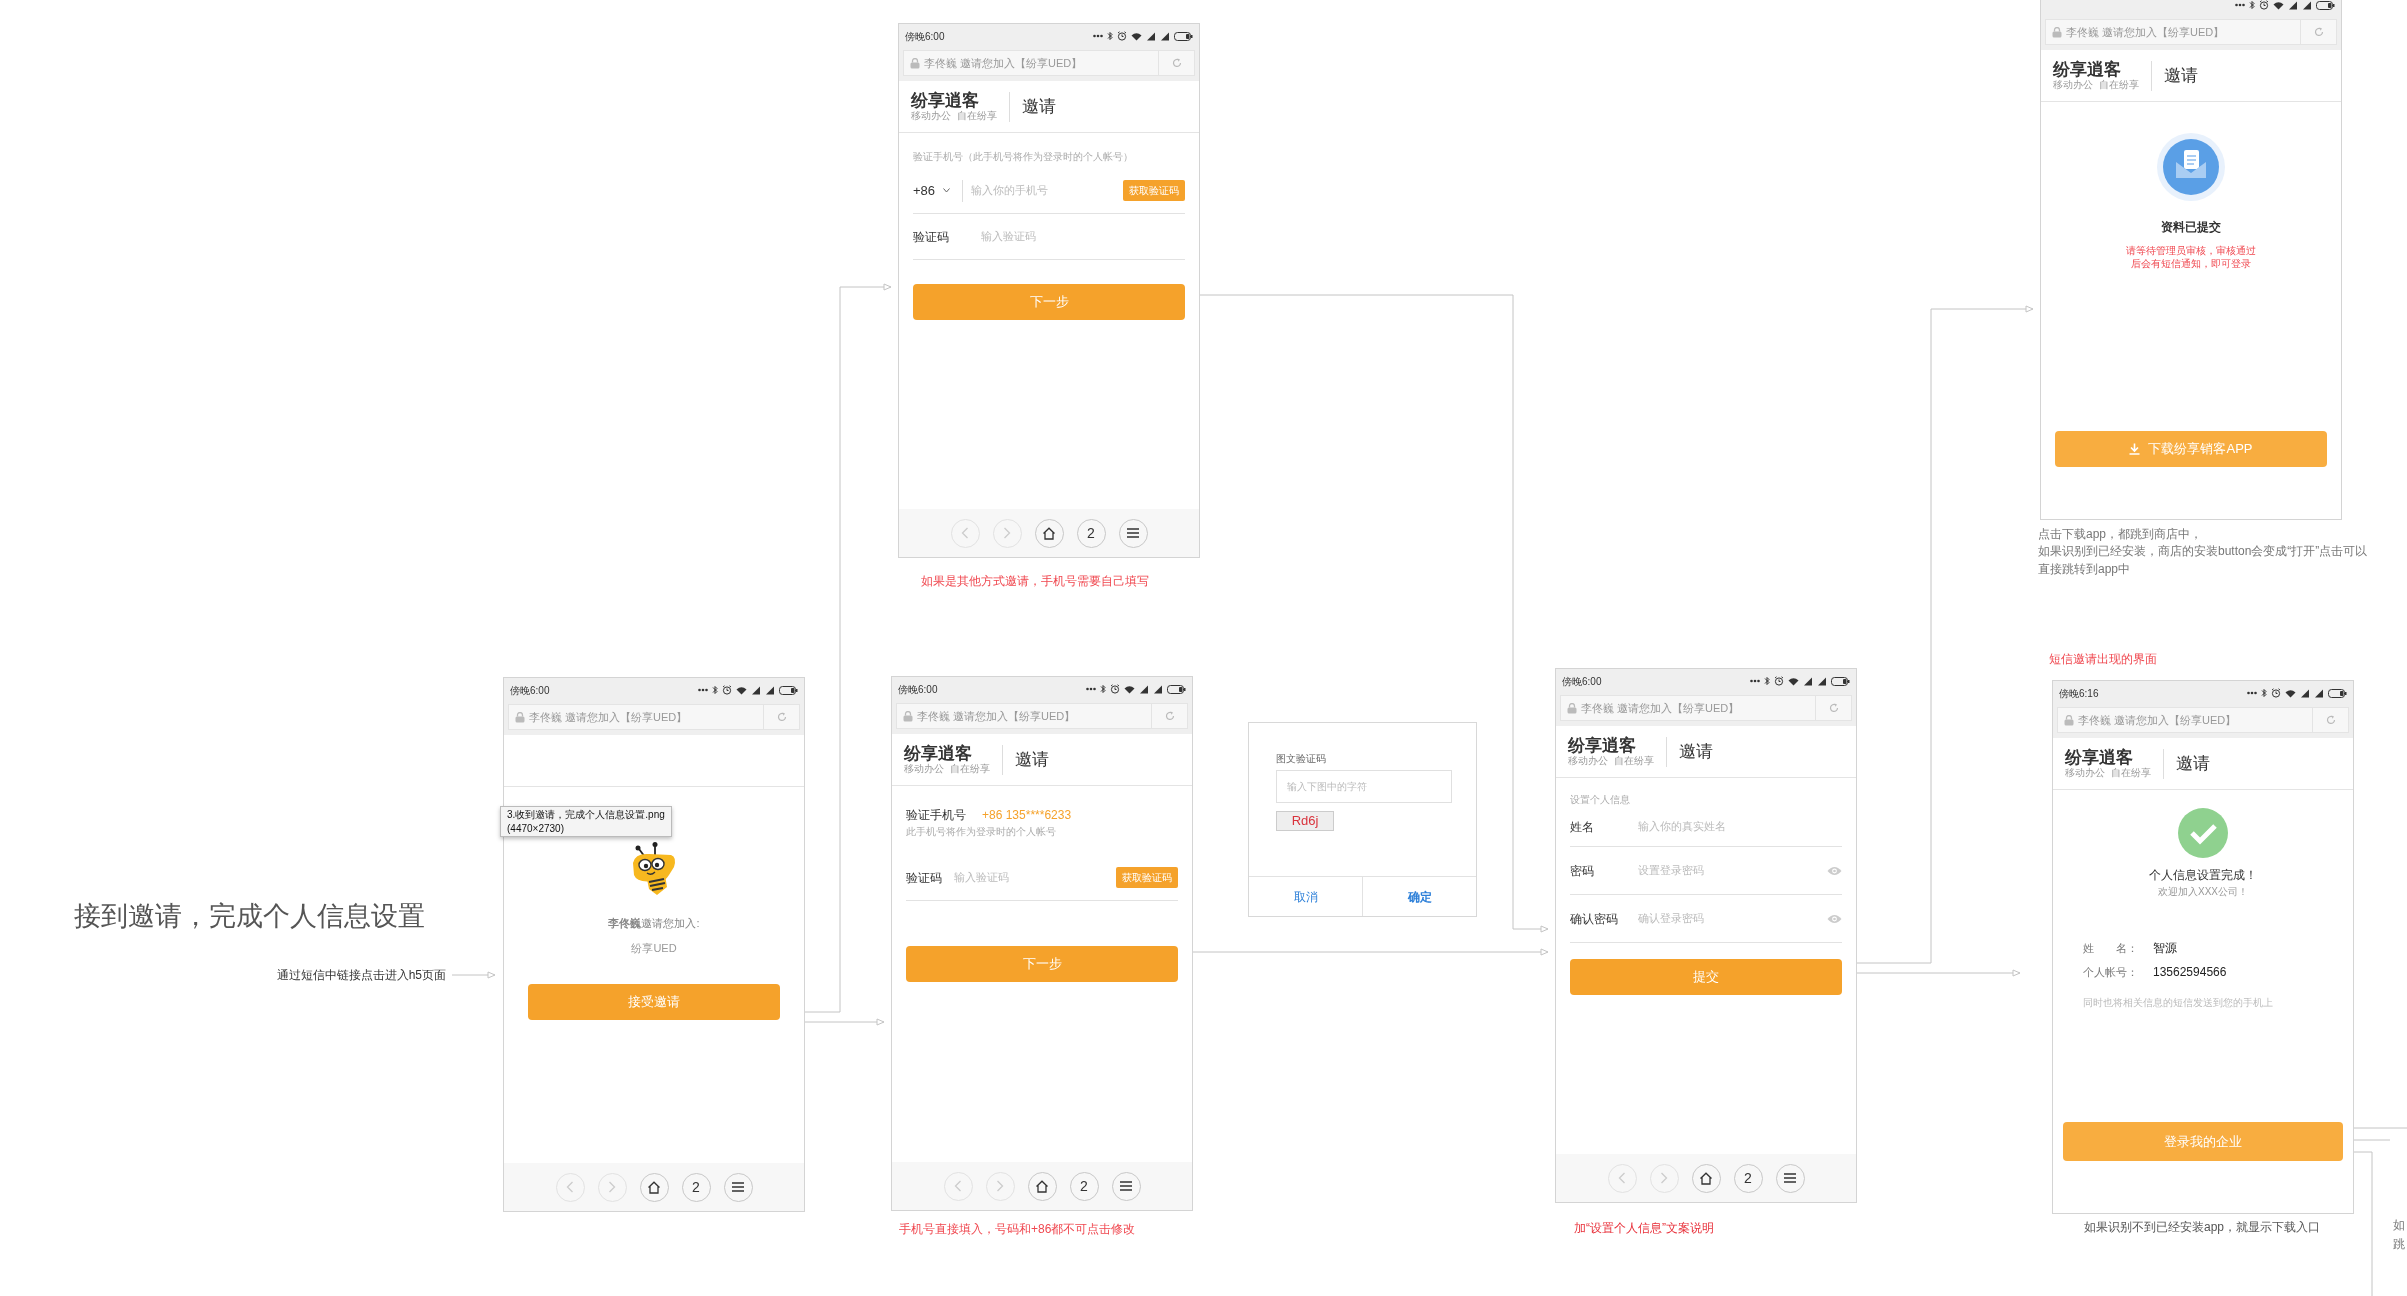 The height and width of the screenshot is (1296, 2407). I want to click on hint-text: 验证手机号（此手机号将作为登录时的个人帐号）, so click(1023, 157).